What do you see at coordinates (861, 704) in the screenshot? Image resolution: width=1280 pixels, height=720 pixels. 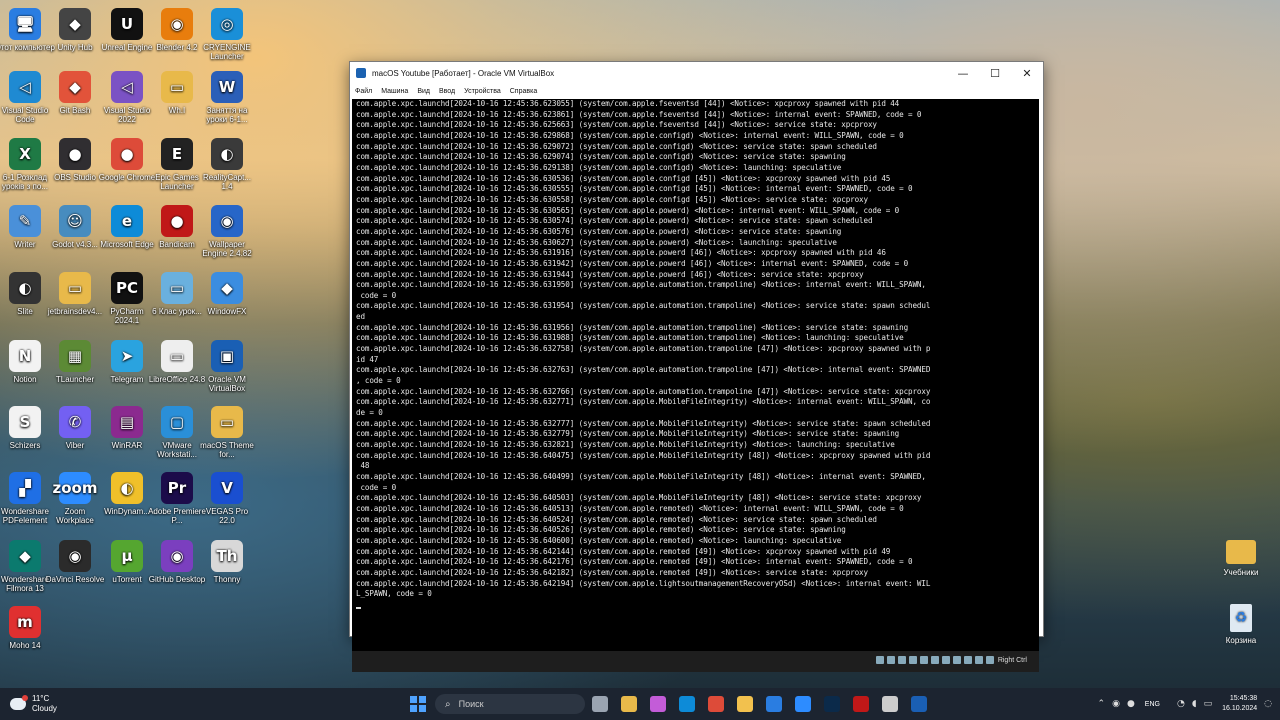 I see `taskbar-obs-icon` at bounding box center [861, 704].